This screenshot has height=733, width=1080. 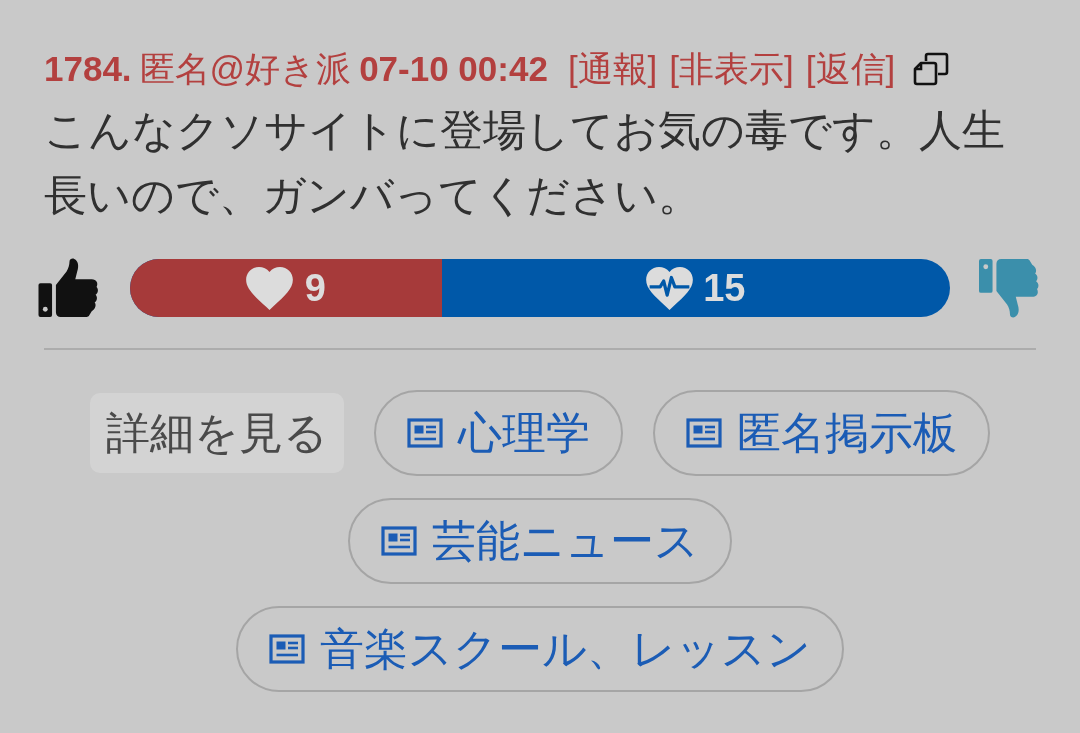 What do you see at coordinates (731, 69) in the screenshot?
I see `action-link: [非表示]` at bounding box center [731, 69].